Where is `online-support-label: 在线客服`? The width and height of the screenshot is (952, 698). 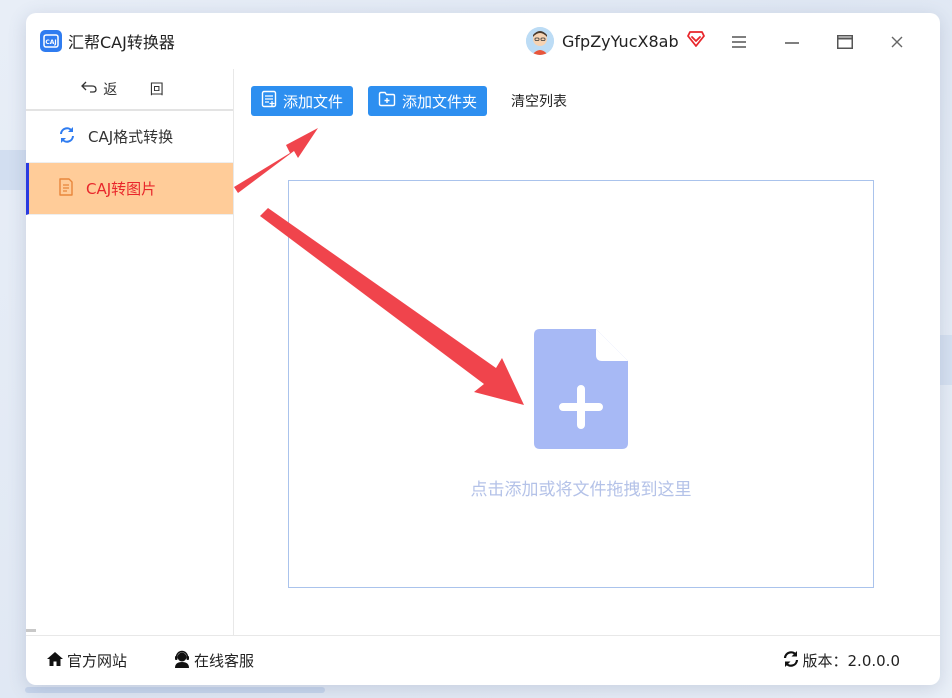
online-support-label: 在线客服 is located at coordinates (224, 661).